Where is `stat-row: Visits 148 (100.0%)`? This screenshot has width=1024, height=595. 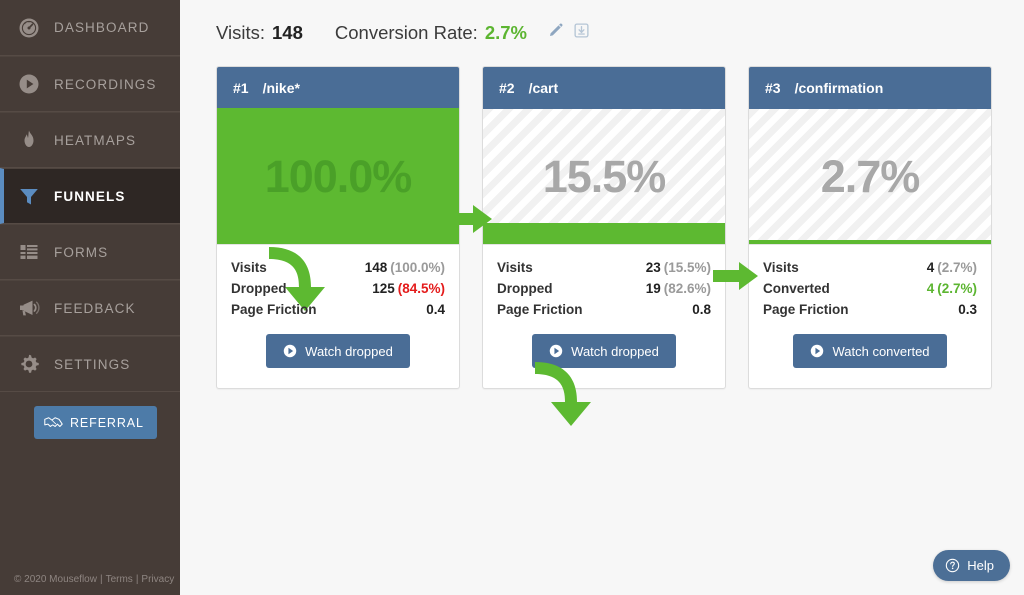
stat-row: Visits 148 (100.0%) is located at coordinates (338, 267).